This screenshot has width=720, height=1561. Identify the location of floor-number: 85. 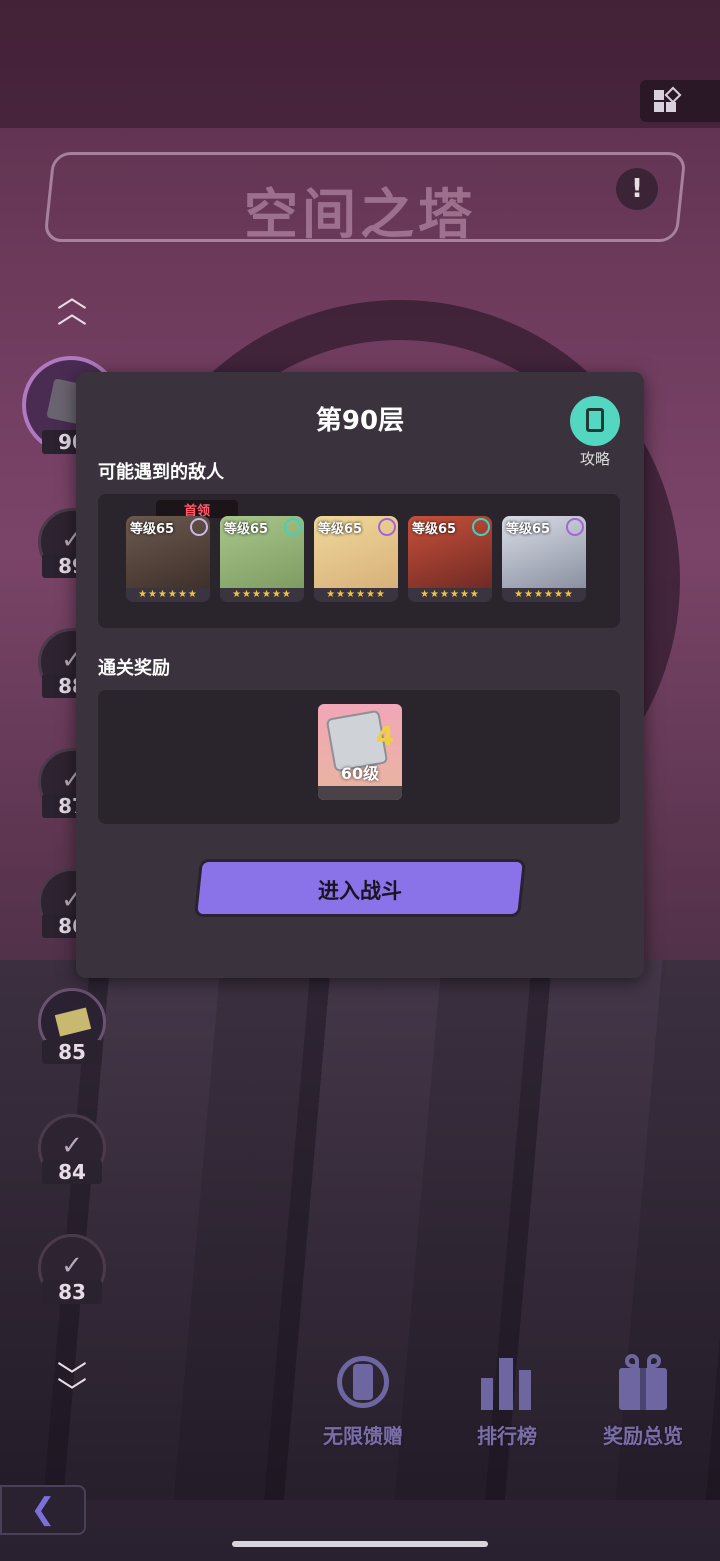
(72, 1052).